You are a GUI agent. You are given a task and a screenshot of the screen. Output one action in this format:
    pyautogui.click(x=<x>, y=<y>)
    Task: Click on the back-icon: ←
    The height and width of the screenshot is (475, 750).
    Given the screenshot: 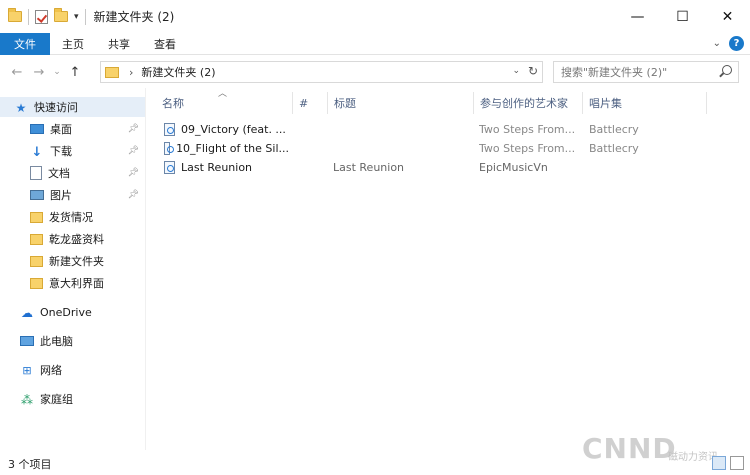 What is the action you would take?
    pyautogui.click(x=17, y=72)
    